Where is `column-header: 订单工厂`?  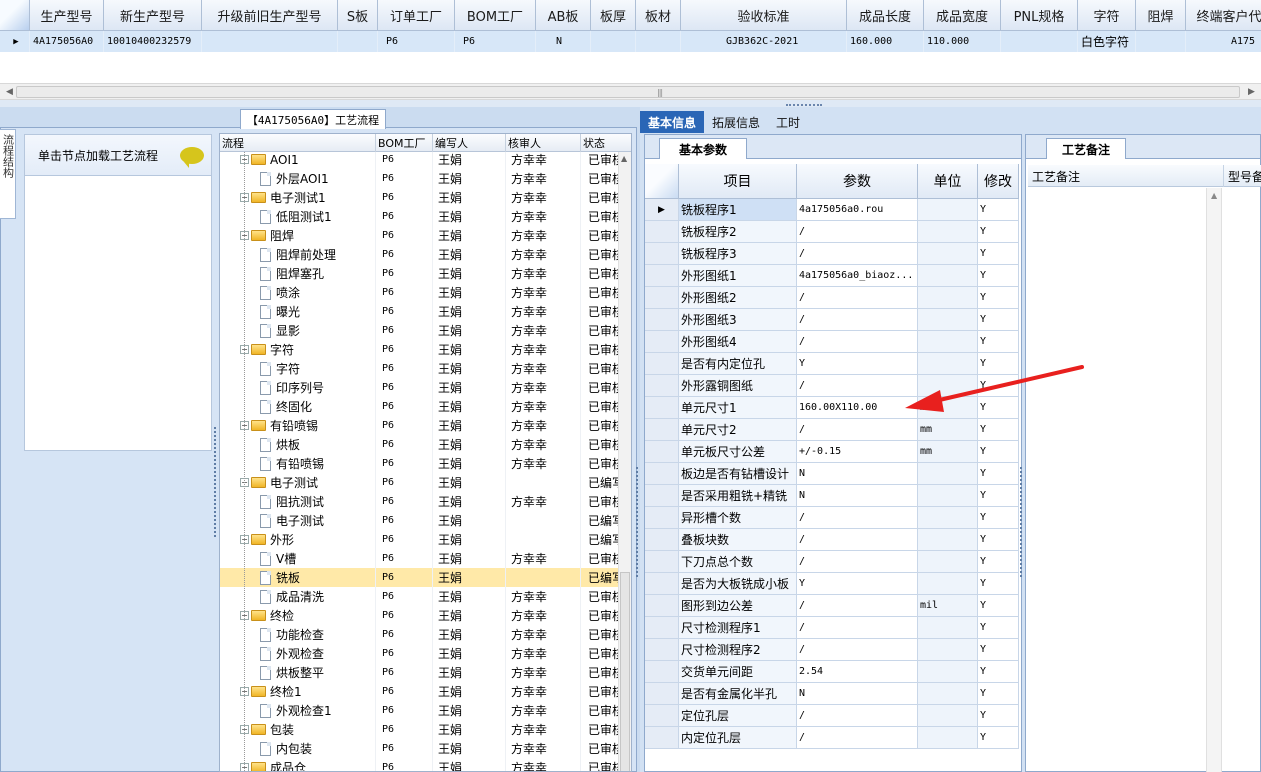 column-header: 订单工厂 is located at coordinates (416, 15).